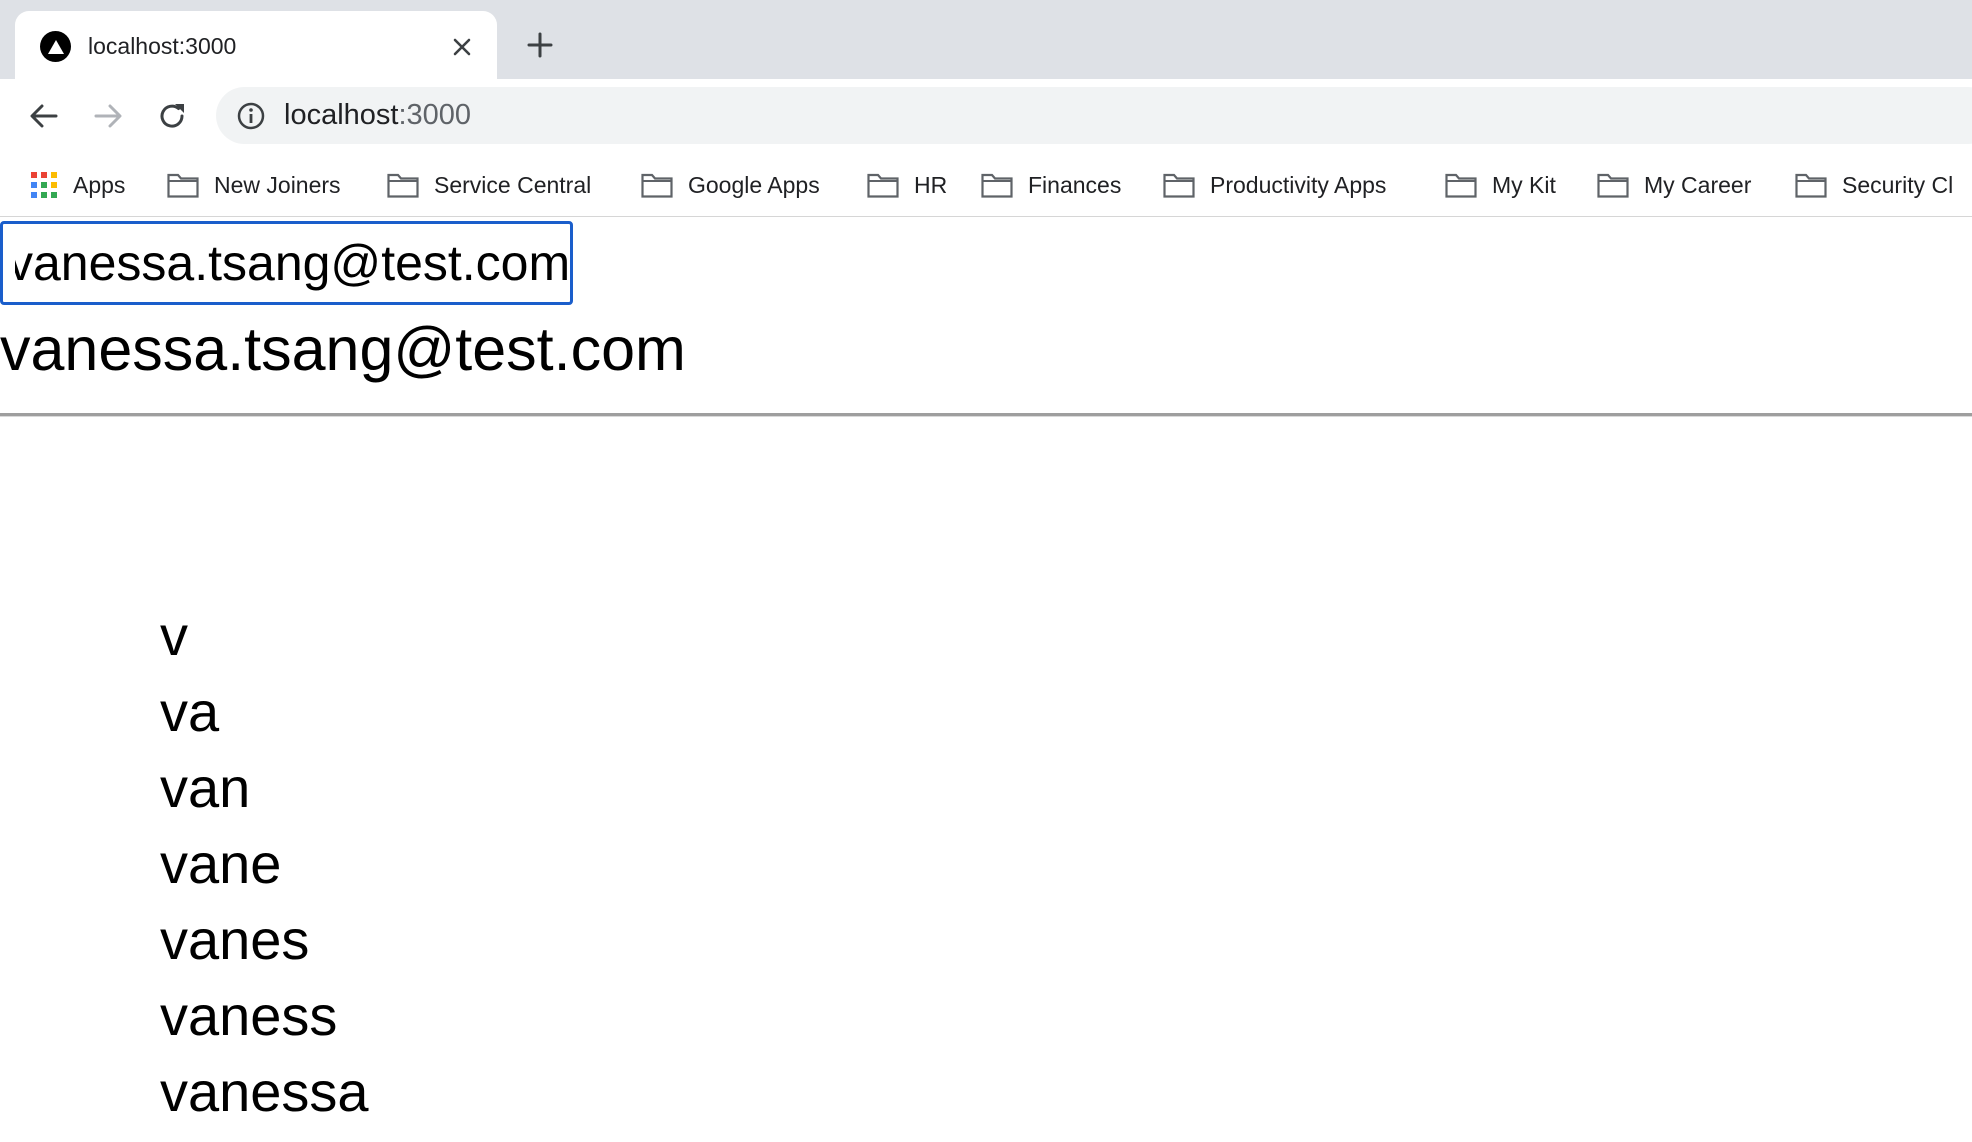 The height and width of the screenshot is (1142, 1972). I want to click on bookmark-security: Security Cl, so click(1874, 185).